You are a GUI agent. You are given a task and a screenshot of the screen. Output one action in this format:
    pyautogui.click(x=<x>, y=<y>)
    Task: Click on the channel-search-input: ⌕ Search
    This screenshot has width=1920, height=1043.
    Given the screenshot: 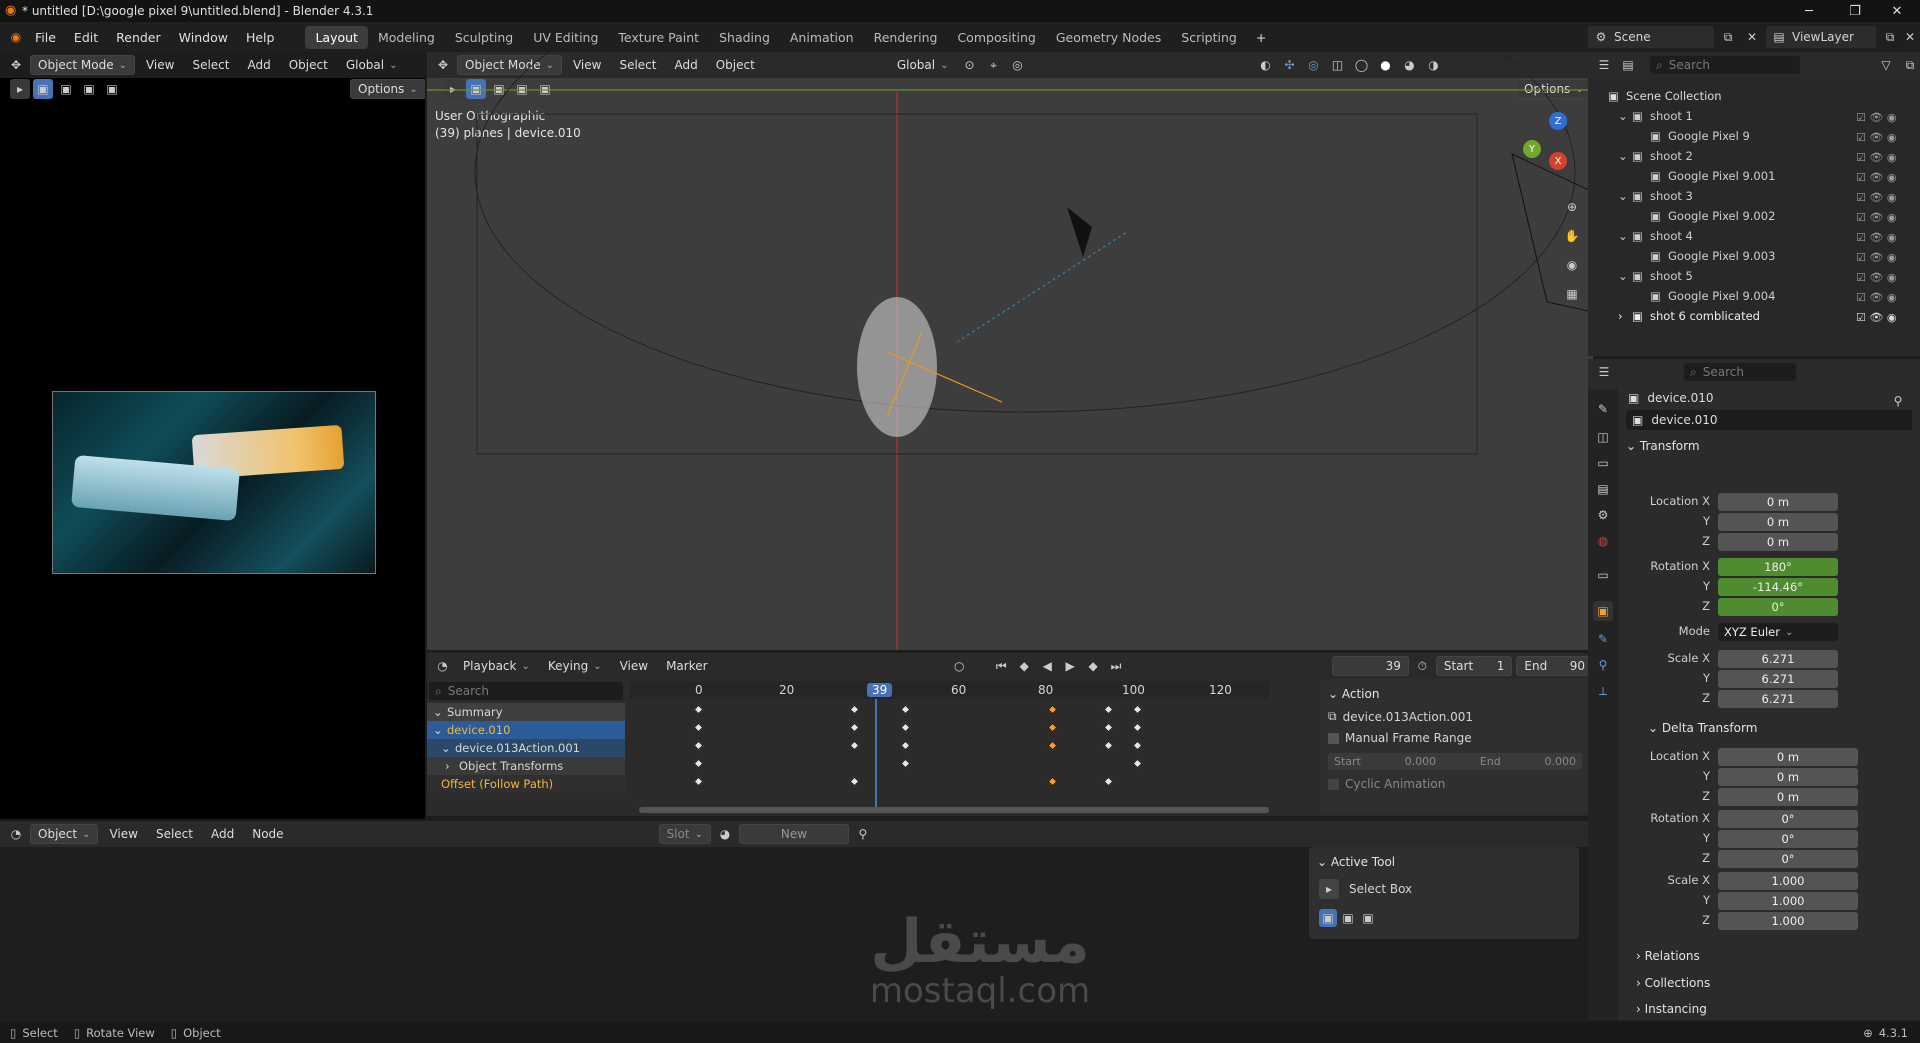 What is the action you would take?
    pyautogui.click(x=526, y=691)
    